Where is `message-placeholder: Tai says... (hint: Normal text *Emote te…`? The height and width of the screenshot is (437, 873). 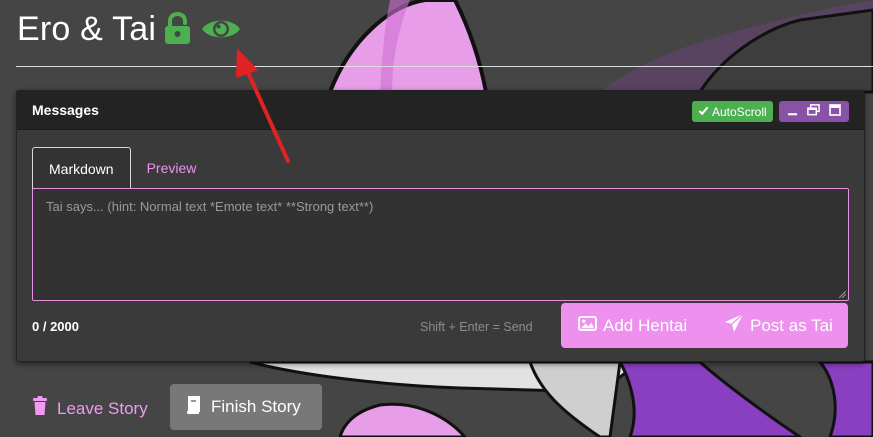
message-placeholder: Tai says... (hint: Normal text *Emote te… is located at coordinates (210, 206).